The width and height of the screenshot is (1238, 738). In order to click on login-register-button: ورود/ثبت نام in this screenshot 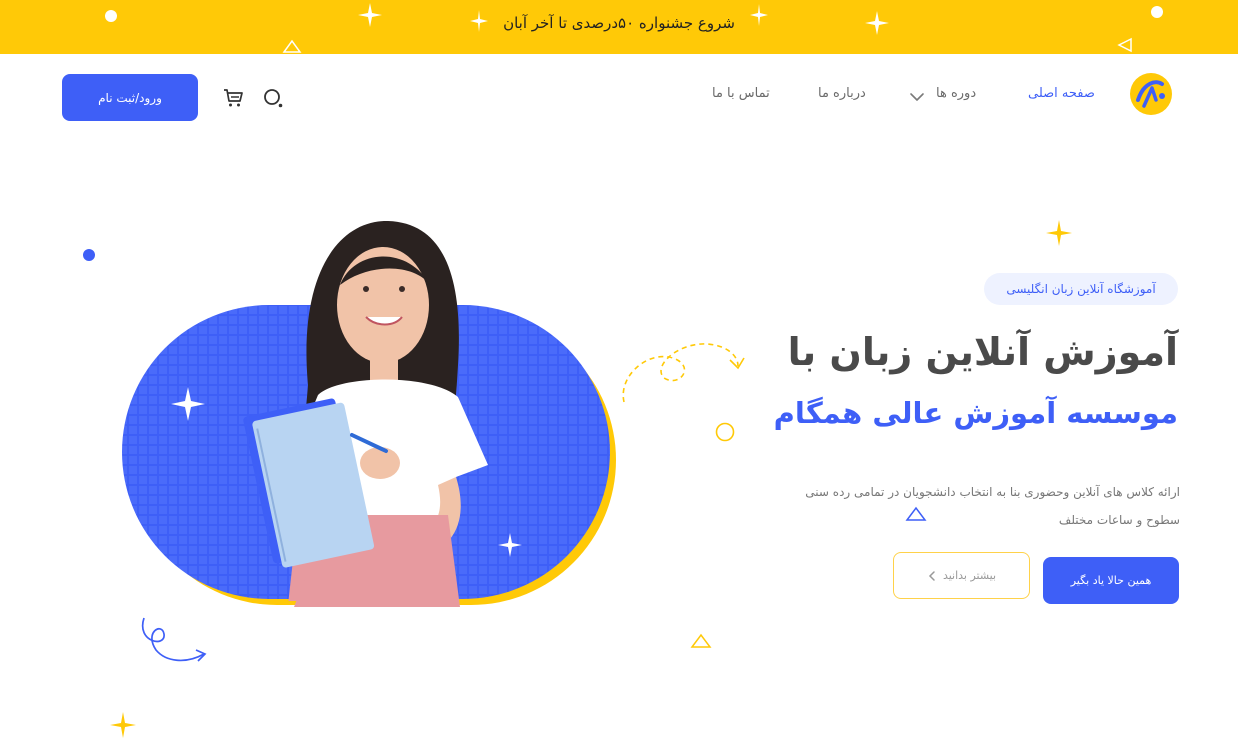, I will do `click(130, 97)`.